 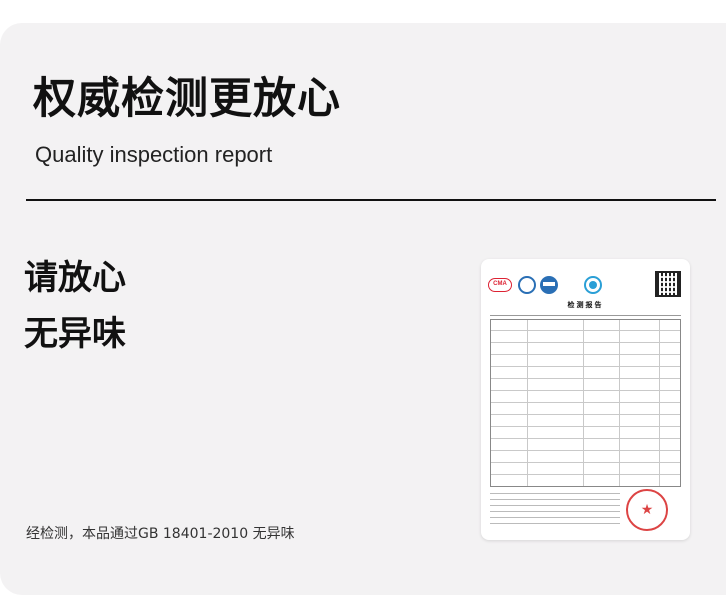 I want to click on report-meta-line, so click(x=585, y=314).